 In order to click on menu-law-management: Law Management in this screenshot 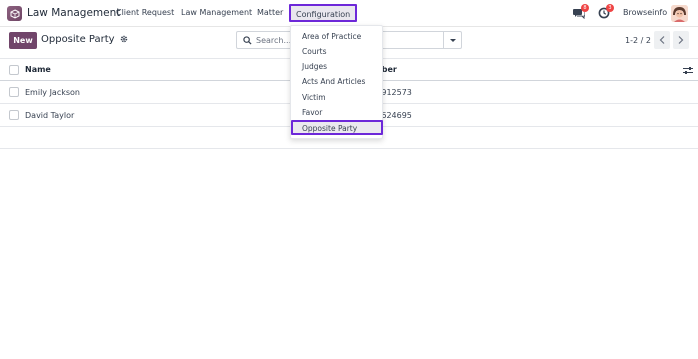, I will do `click(216, 12)`.